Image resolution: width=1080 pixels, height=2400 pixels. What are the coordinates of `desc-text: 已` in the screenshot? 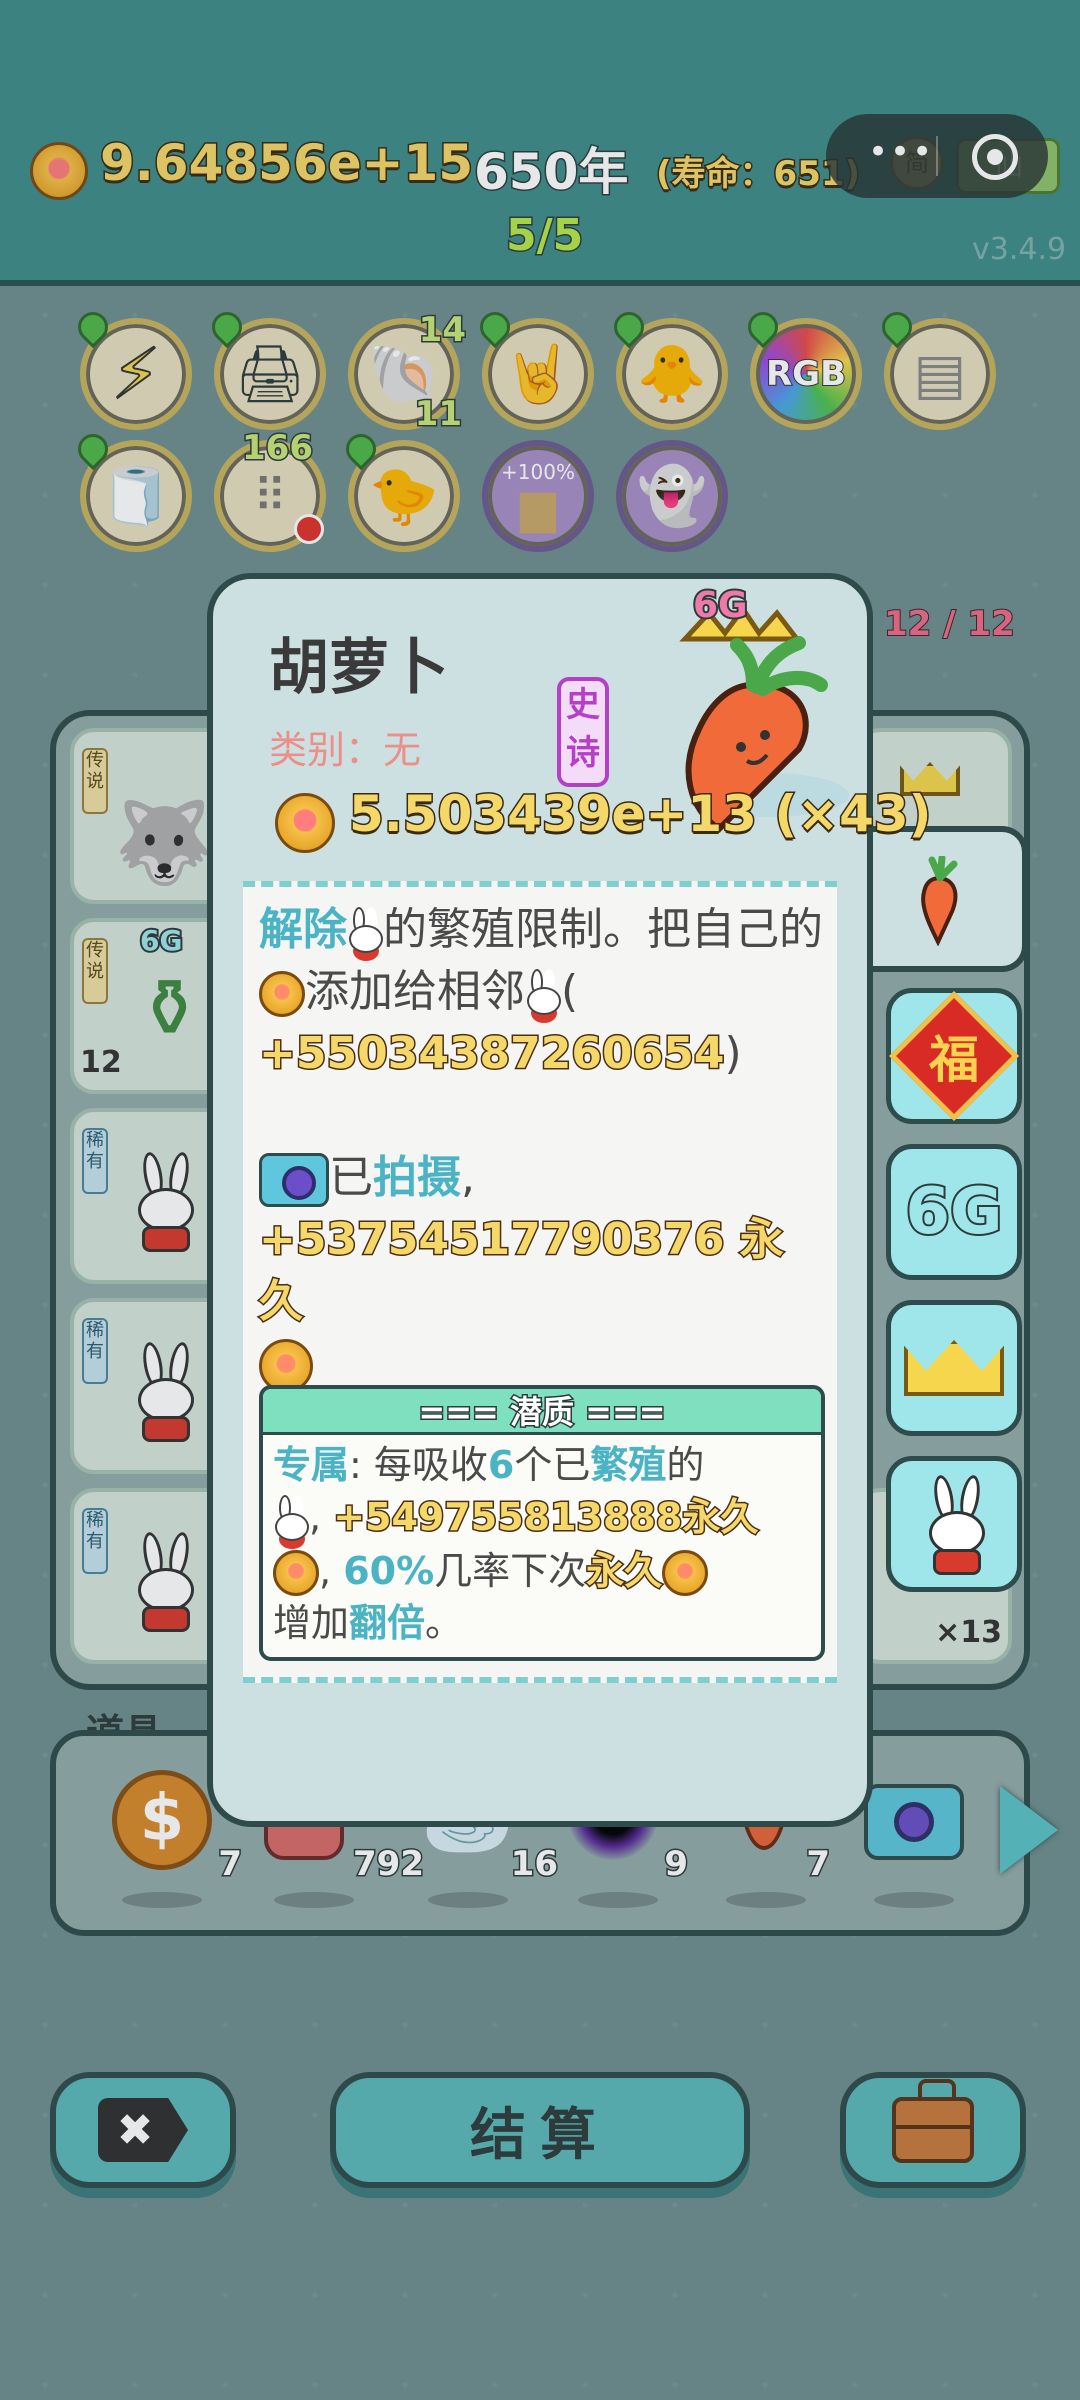 It's located at (351, 1177).